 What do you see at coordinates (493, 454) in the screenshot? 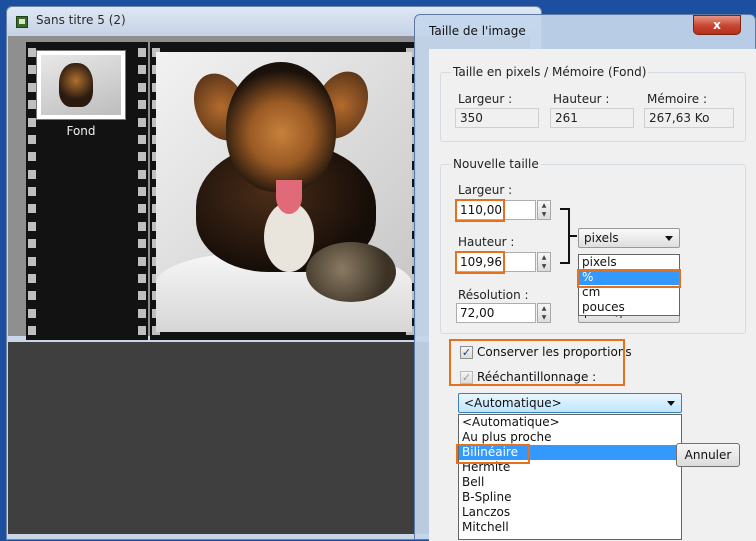
I see `bilinear-highlight-frame` at bounding box center [493, 454].